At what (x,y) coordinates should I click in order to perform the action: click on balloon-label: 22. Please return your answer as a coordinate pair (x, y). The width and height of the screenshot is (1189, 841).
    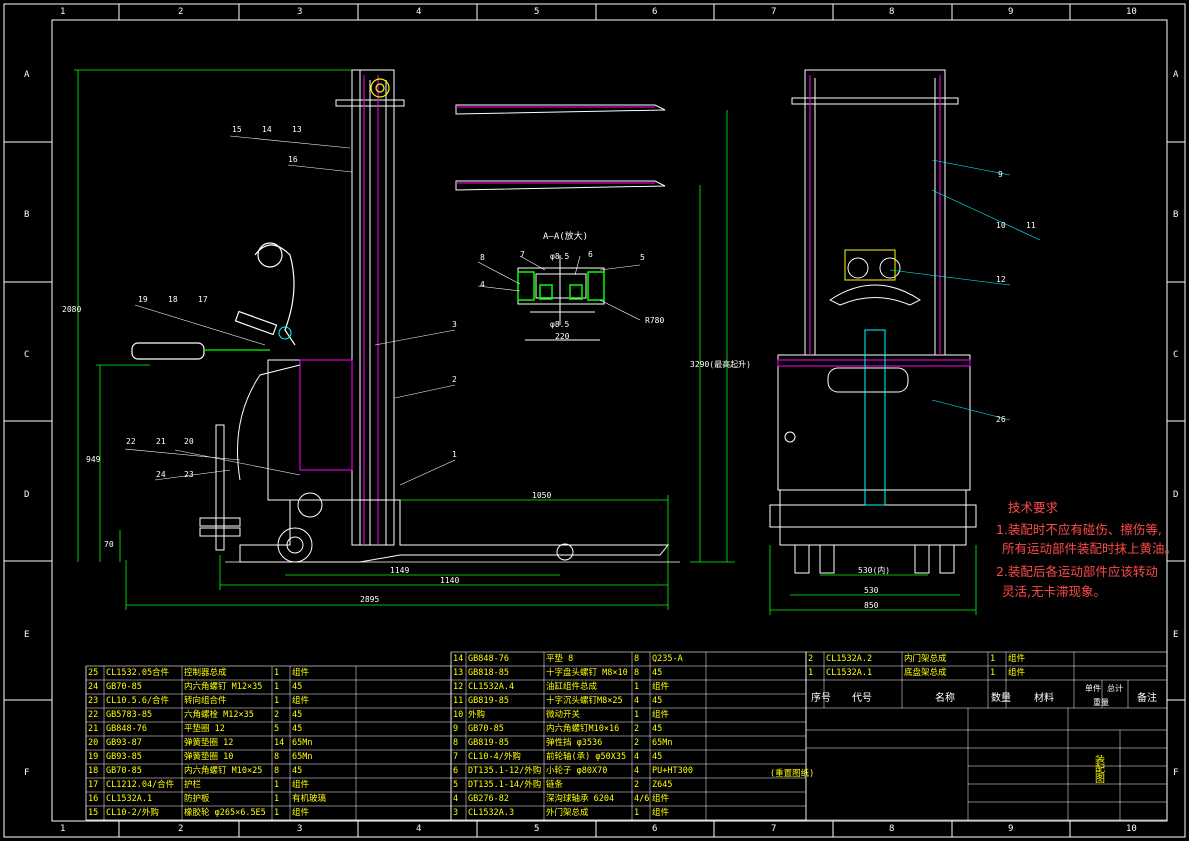
    Looking at the image, I should click on (131, 441).